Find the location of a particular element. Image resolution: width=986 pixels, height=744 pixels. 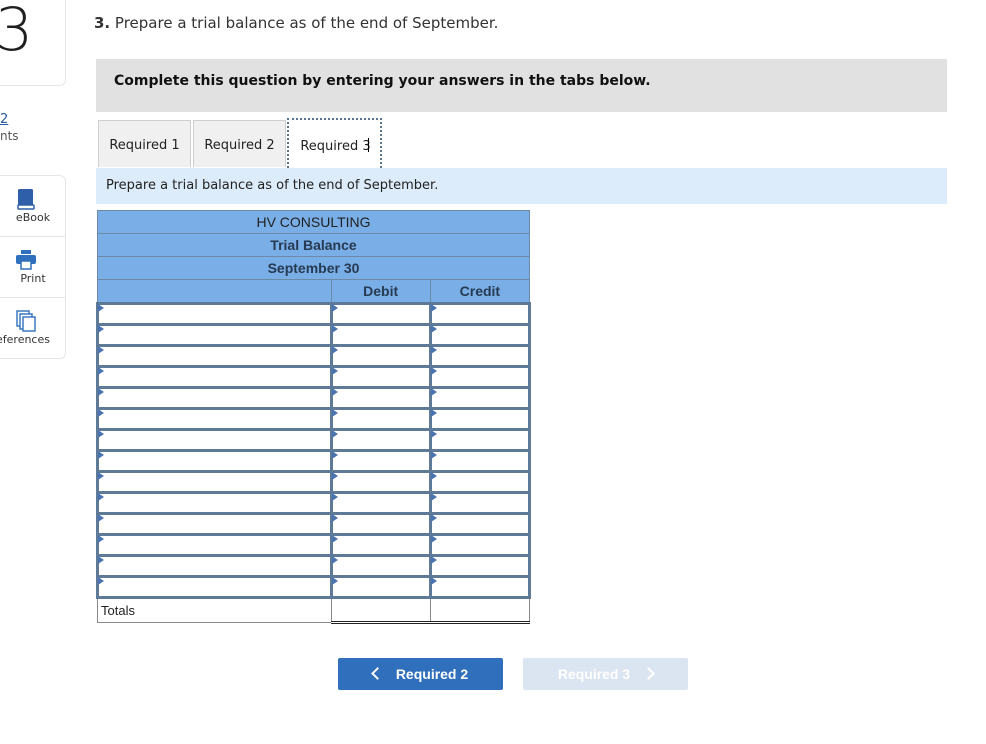

prev-required-2-button: Required 2 is located at coordinates (420, 674).